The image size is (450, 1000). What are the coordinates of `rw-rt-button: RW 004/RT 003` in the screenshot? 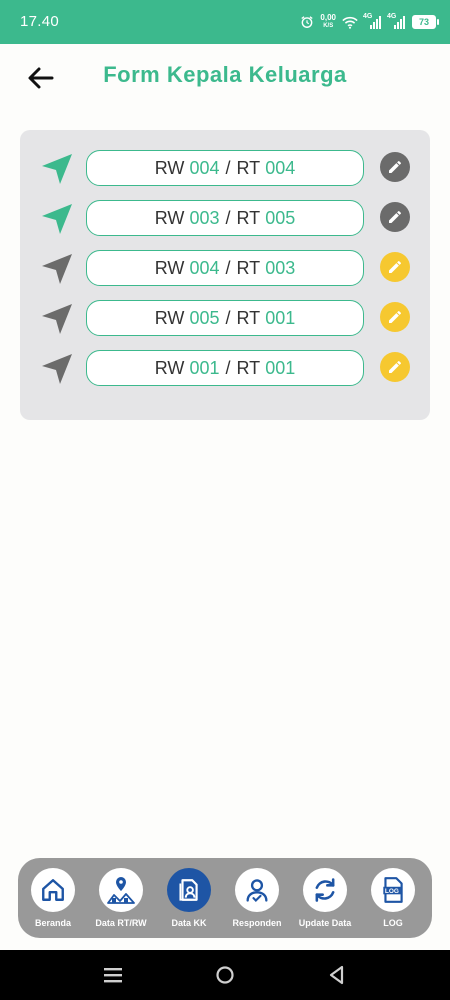 It's located at (225, 268).